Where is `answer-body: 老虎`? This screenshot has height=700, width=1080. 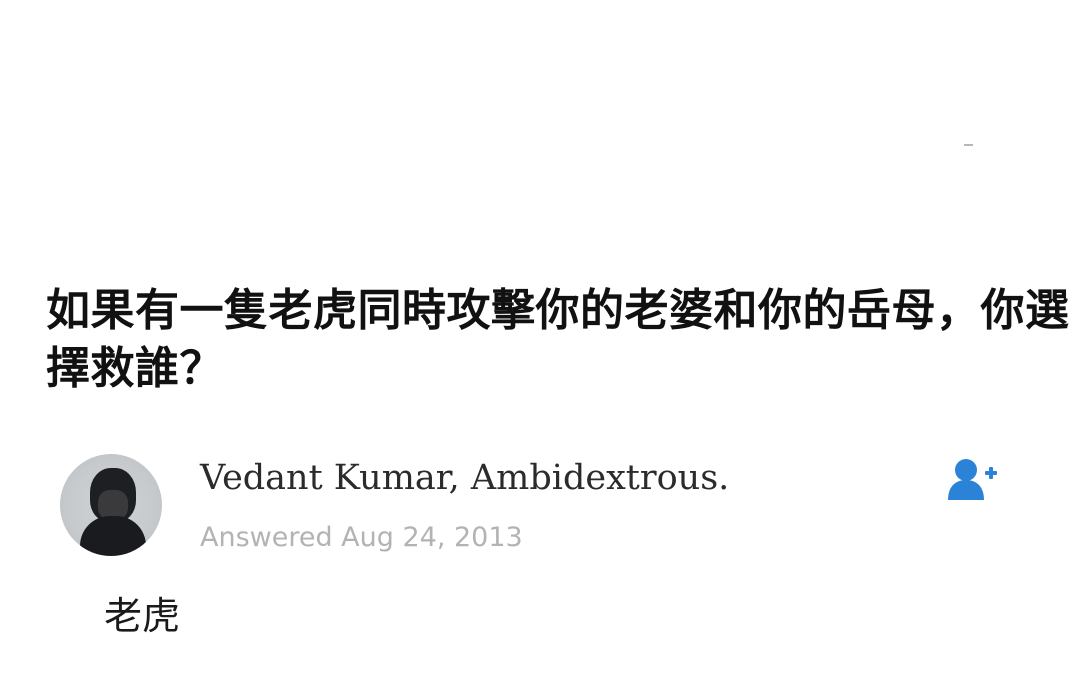
answer-body: 老虎 is located at coordinates (142, 616).